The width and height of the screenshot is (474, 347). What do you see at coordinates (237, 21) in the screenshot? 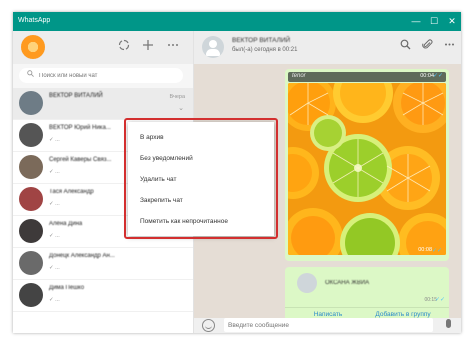
I see `title-bar: WhatsApp — ☐ ✕` at bounding box center [237, 21].